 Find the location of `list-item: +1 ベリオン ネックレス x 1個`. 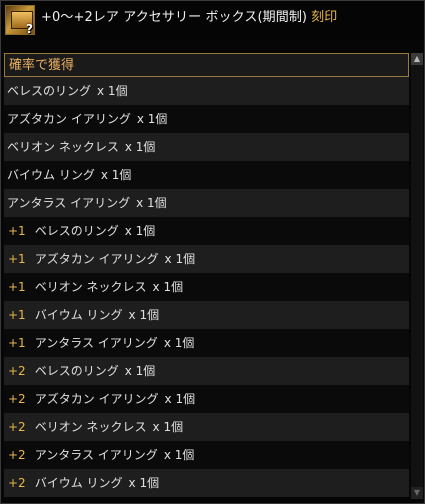

list-item: +1 ベリオン ネックレス x 1個 is located at coordinates (206, 287).